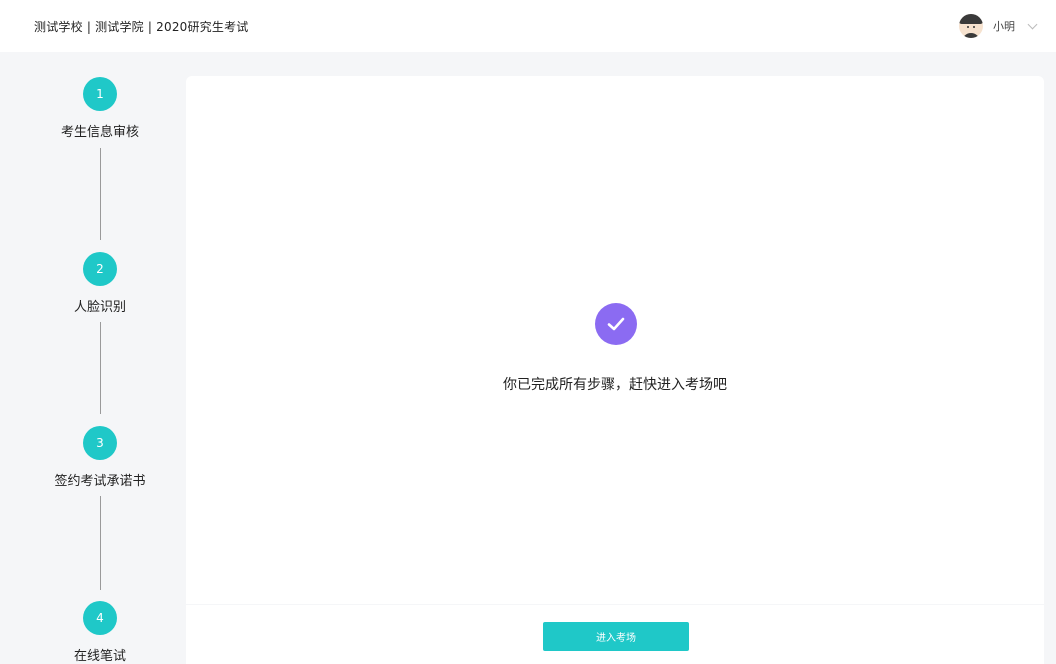 This screenshot has width=1056, height=664. I want to click on step-4: 4 在线笔试, so click(100, 632).